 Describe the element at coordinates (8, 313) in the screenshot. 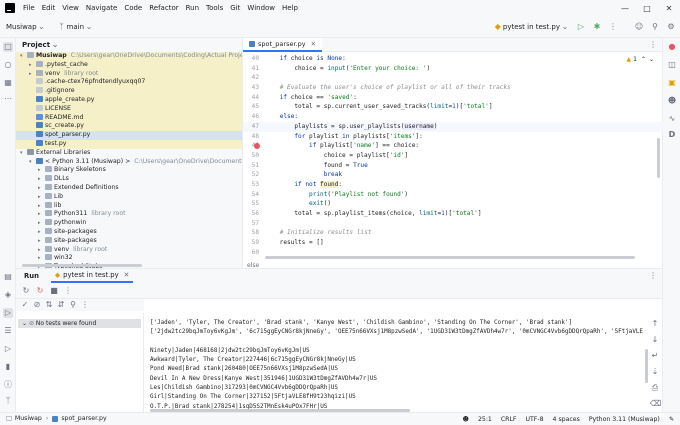

I see `run-tool-icon: ▷` at that location.